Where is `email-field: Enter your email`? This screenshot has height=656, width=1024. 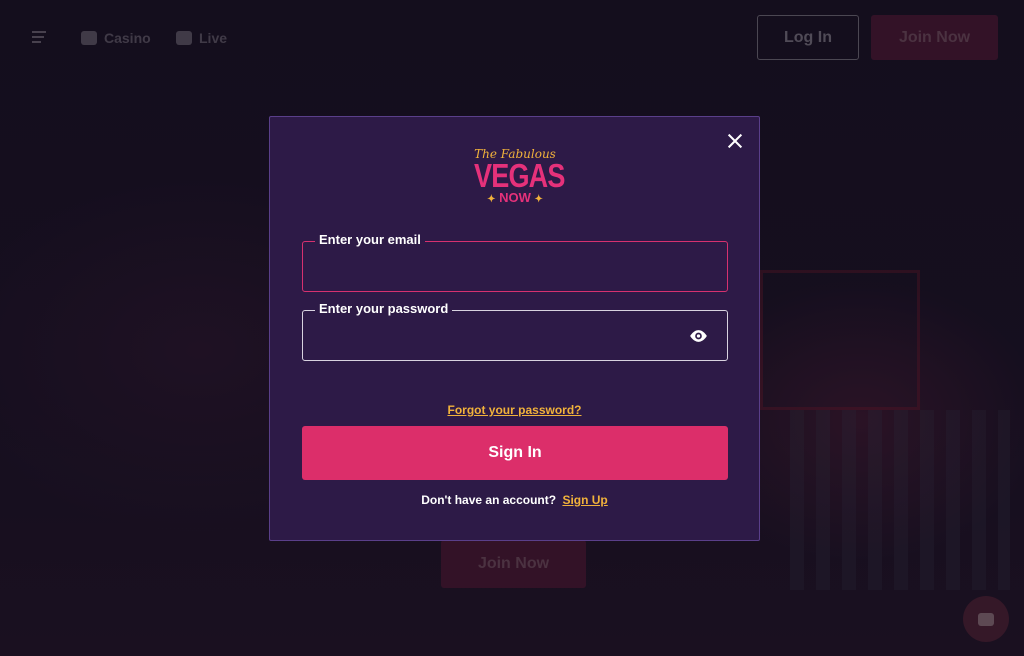
email-field: Enter your email is located at coordinates (515, 262).